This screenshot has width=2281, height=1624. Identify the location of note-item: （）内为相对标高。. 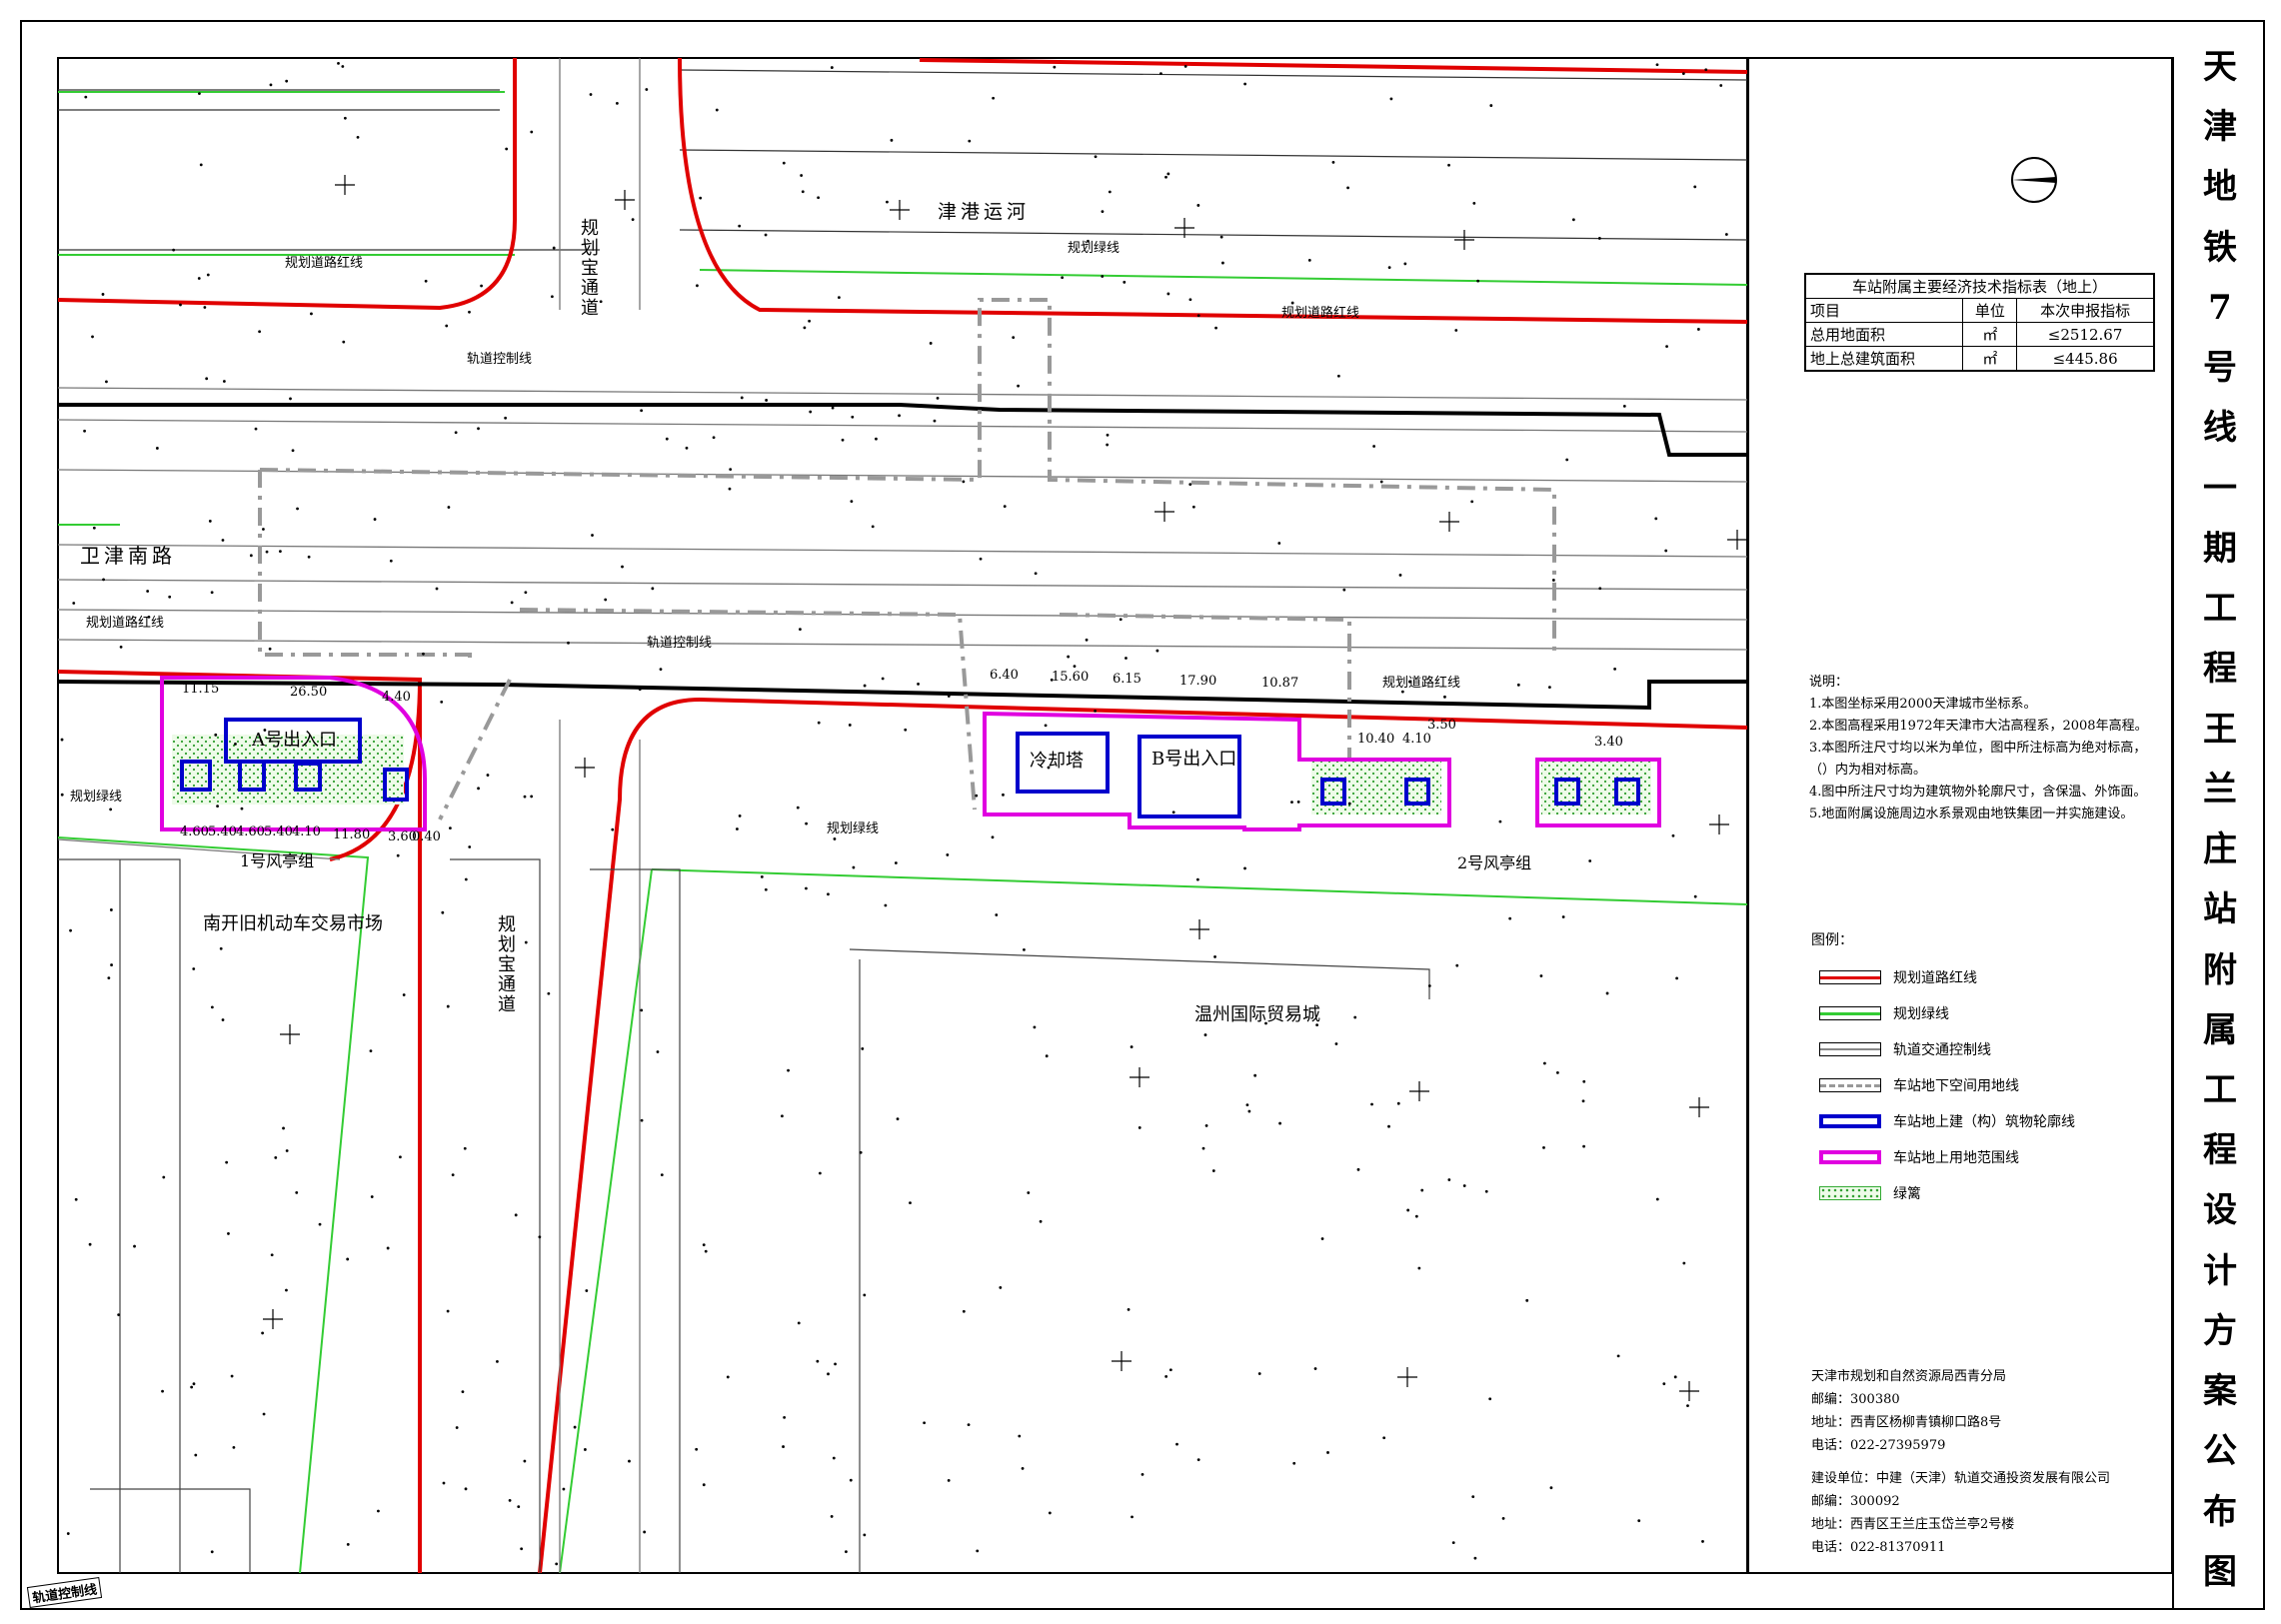
(1868, 770).